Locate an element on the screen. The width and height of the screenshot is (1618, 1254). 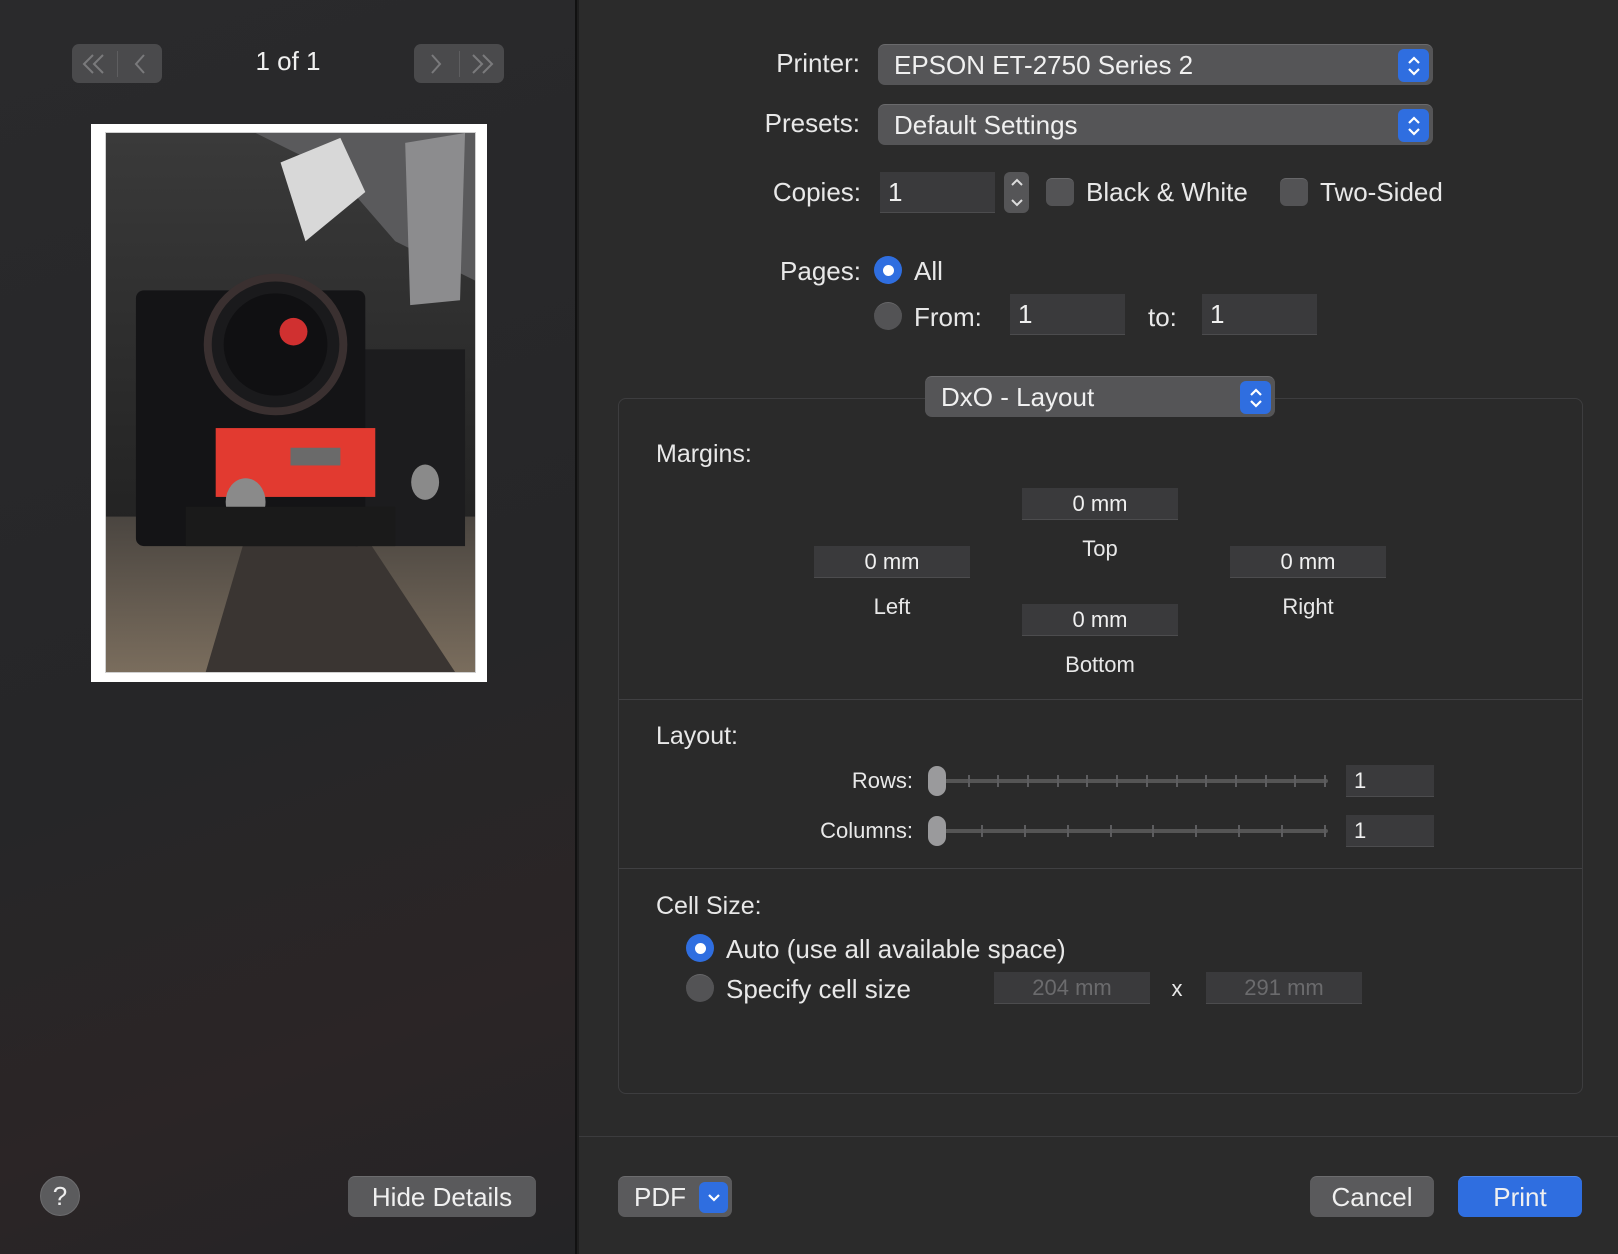
black-white-checkbox is located at coordinates (1060, 192).